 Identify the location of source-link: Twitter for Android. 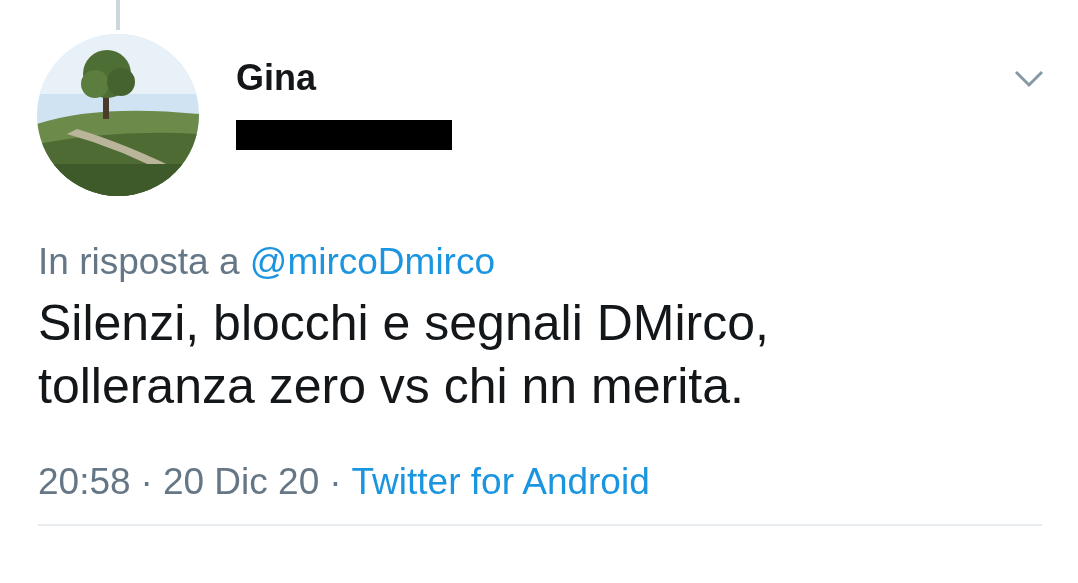
(500, 482).